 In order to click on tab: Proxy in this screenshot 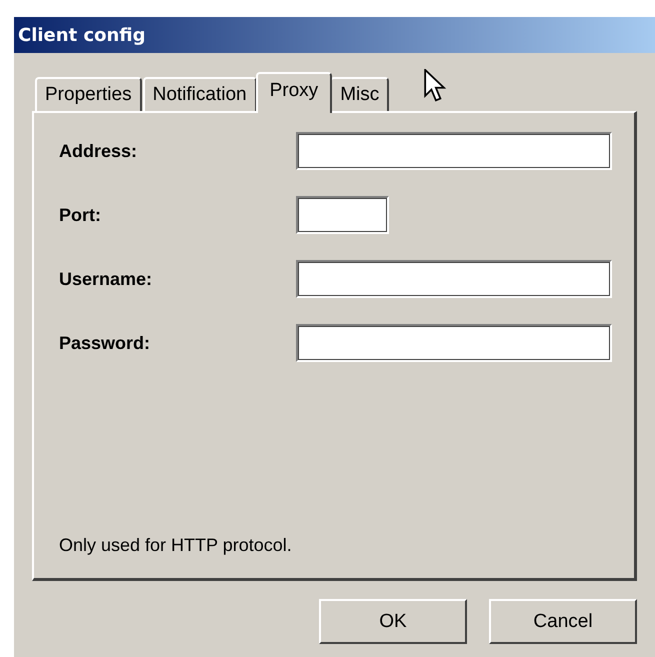, I will do `click(294, 92)`.